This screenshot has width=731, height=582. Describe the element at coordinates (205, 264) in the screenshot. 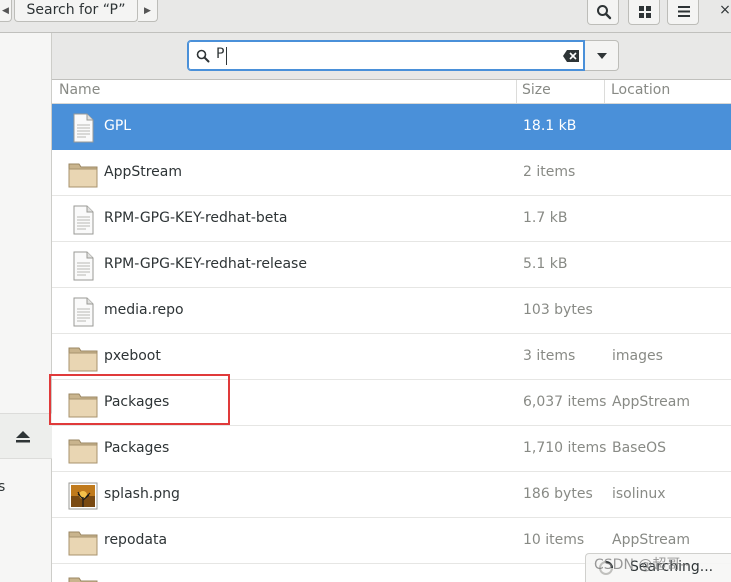

I see `file-name: RPM-GPG-KEY-redhat-release` at that location.